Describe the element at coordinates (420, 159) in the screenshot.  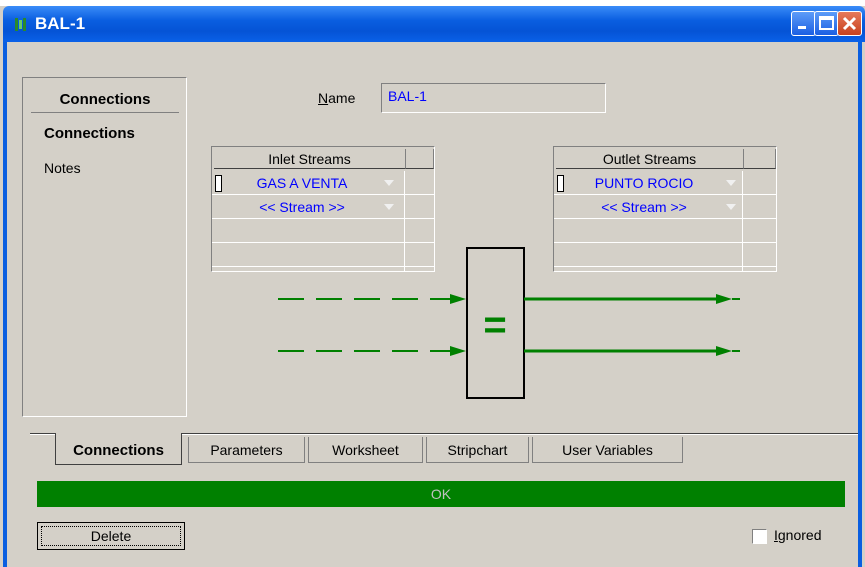
I see `inlet-extra-header` at that location.